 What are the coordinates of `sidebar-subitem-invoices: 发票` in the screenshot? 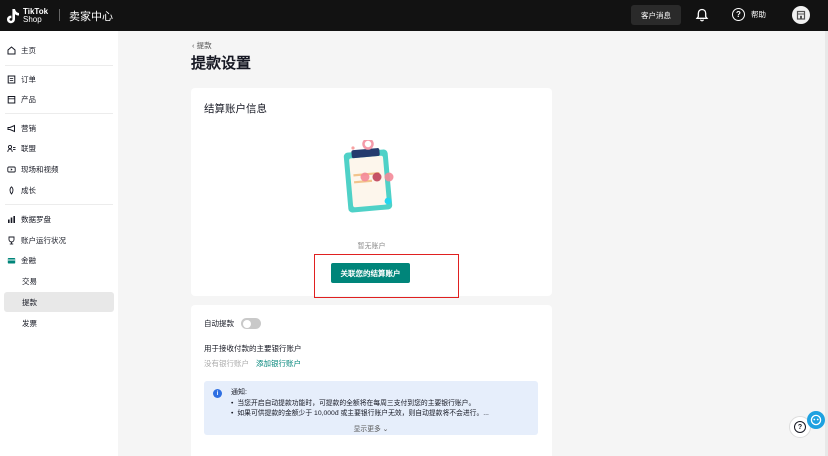 It's located at (59, 323).